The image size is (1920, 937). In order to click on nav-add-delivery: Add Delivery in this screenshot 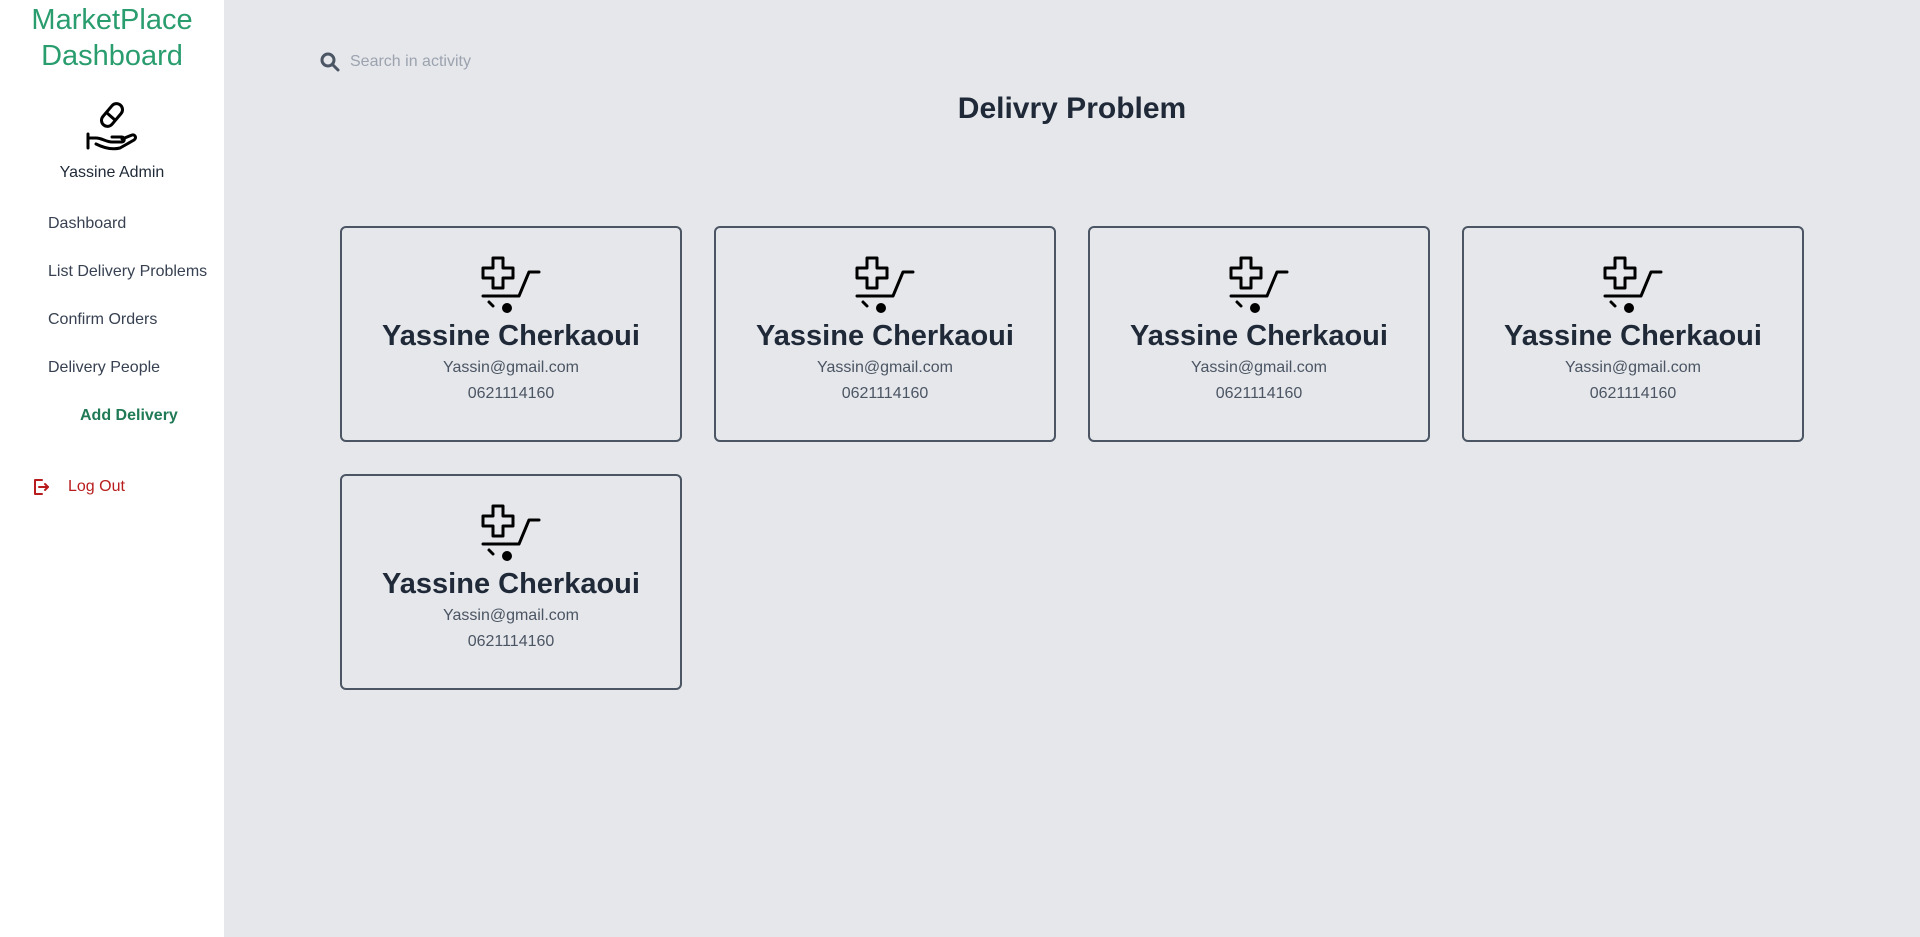, I will do `click(112, 416)`.